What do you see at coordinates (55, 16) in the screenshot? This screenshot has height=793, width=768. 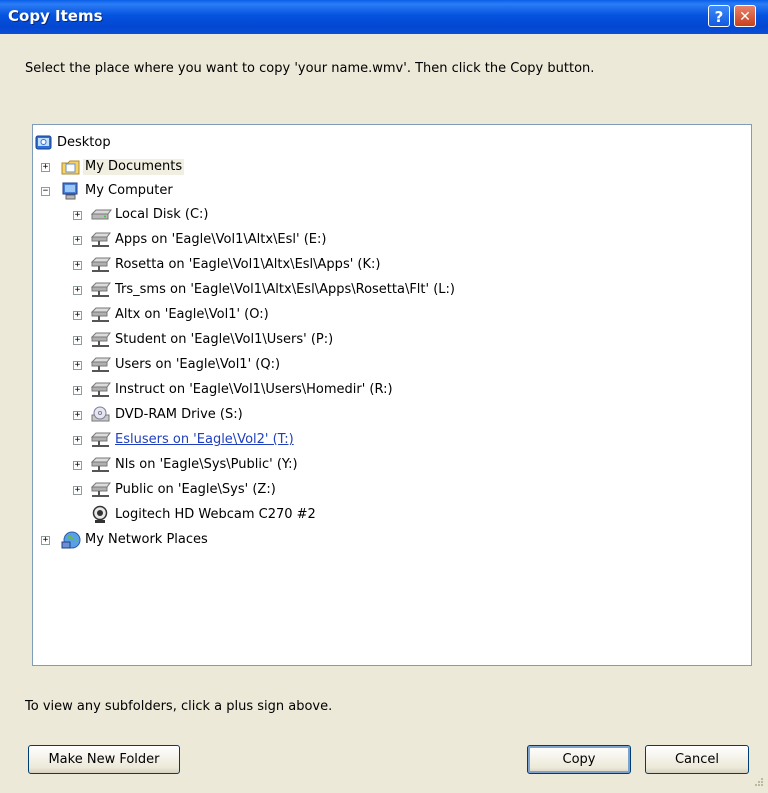 I see `window-title: Copy Items` at bounding box center [55, 16].